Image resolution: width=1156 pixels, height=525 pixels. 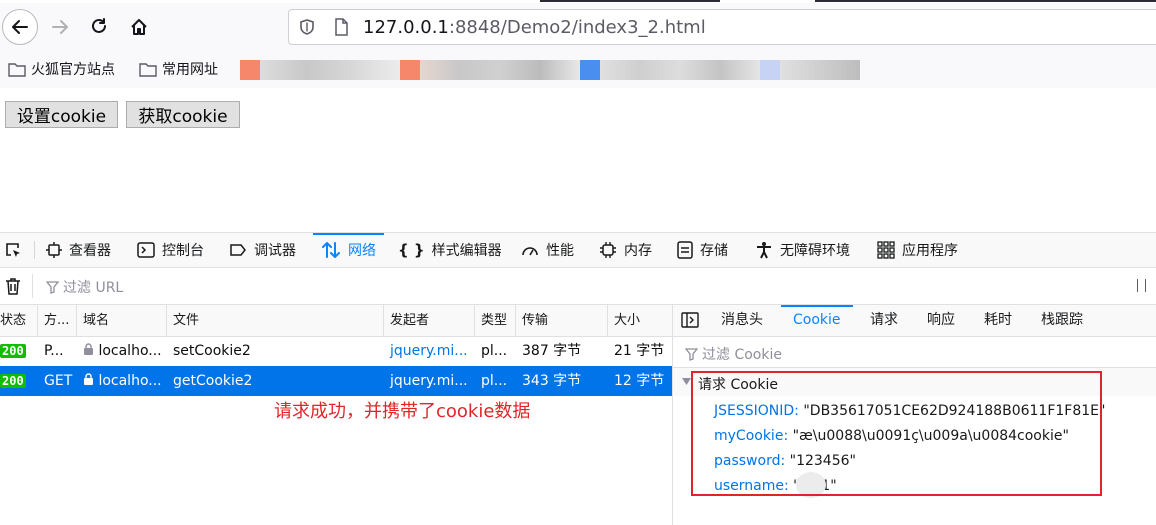 I want to click on reload-icon, so click(x=99, y=25).